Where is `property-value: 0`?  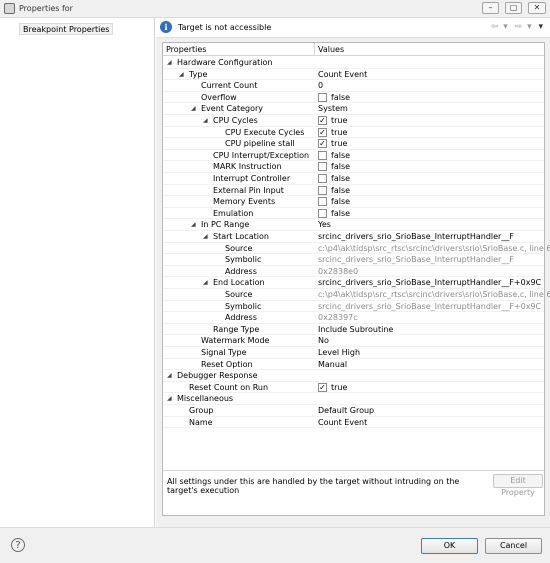 property-value: 0 is located at coordinates (320, 85).